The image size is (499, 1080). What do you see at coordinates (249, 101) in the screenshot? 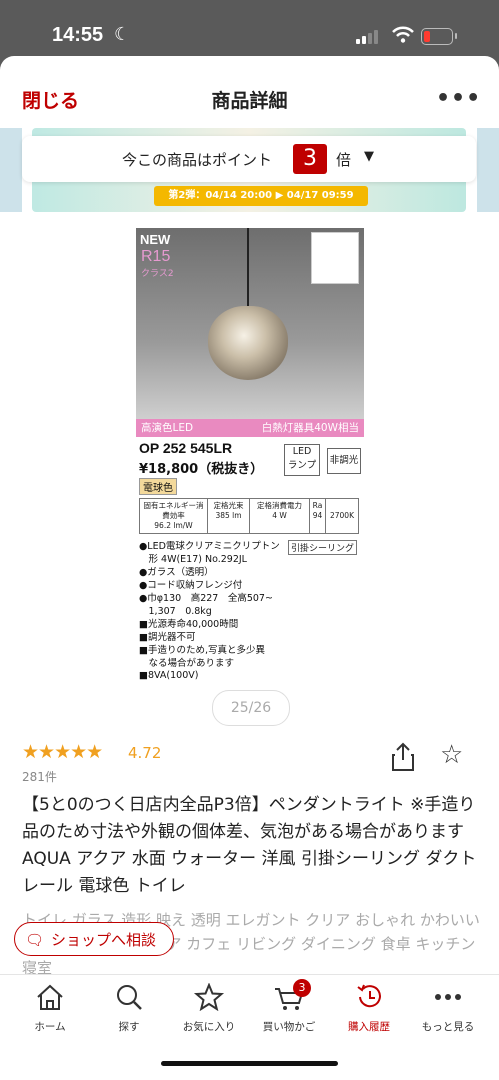
I see `page-title: 商品詳細` at bounding box center [249, 101].